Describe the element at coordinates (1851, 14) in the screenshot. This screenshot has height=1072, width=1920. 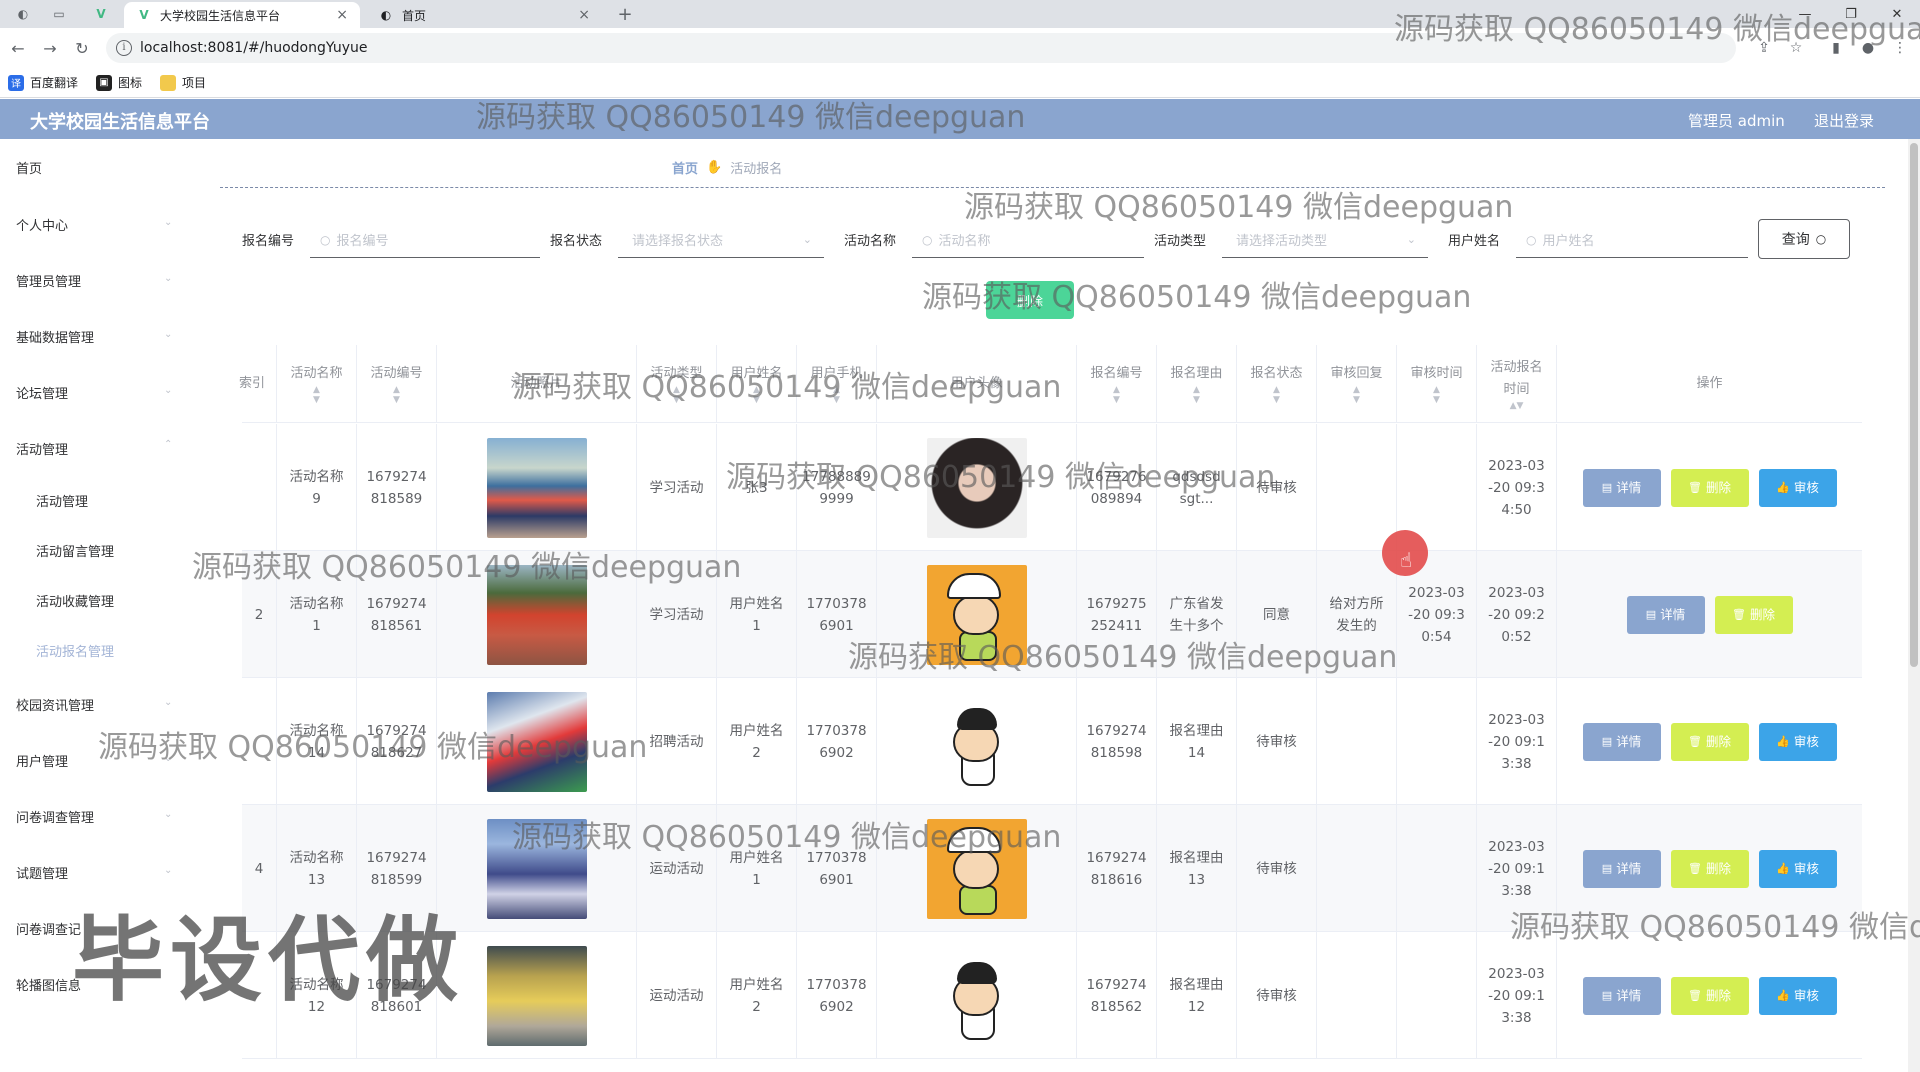
I see `maximize-button: ❐` at that location.